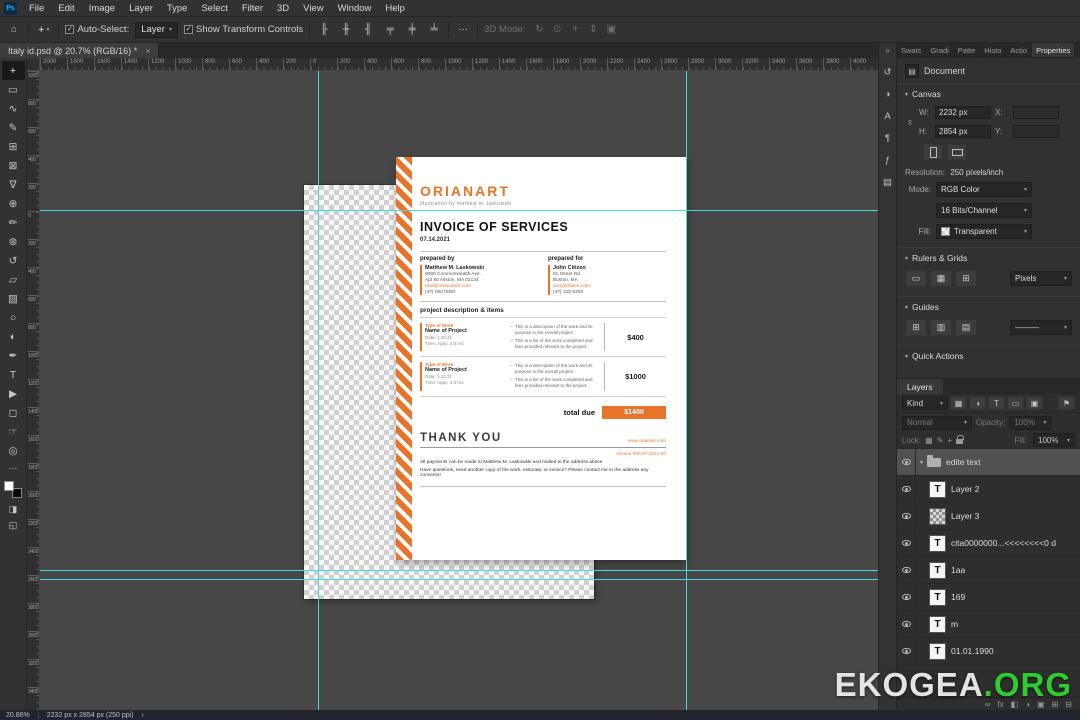  What do you see at coordinates (355, 8) in the screenshot?
I see `menu-item: Window` at bounding box center [355, 8].